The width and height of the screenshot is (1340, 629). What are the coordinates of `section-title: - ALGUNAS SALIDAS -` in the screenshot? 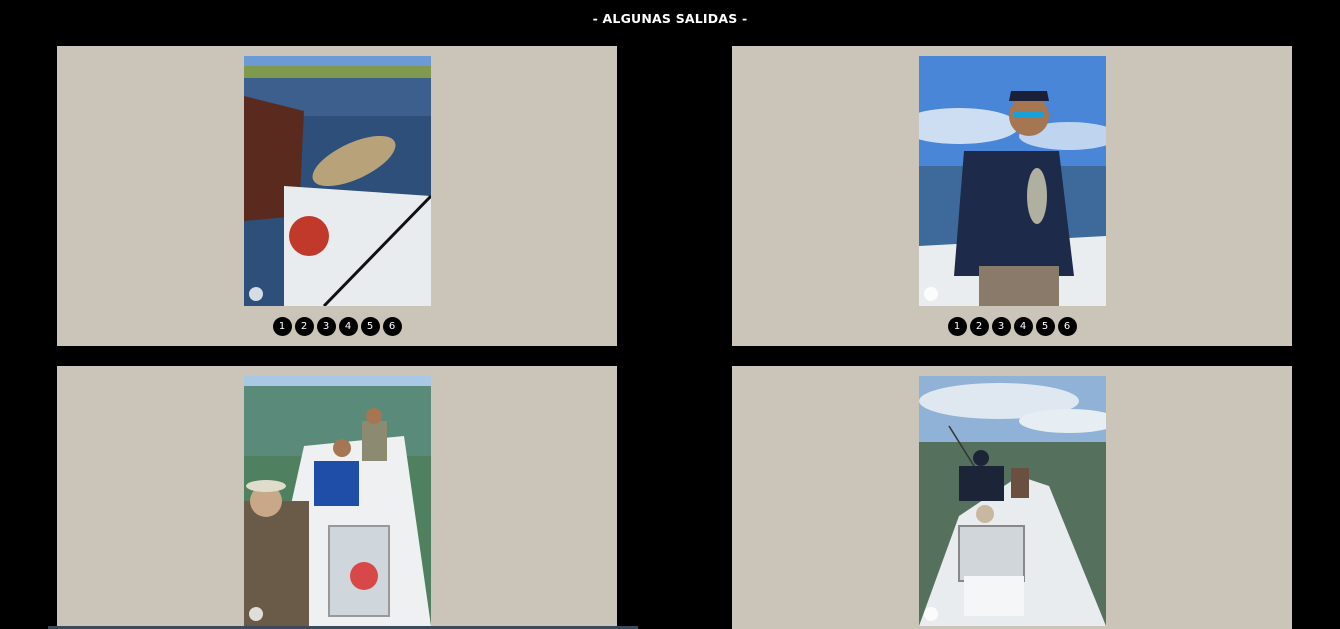 It's located at (670, 18).